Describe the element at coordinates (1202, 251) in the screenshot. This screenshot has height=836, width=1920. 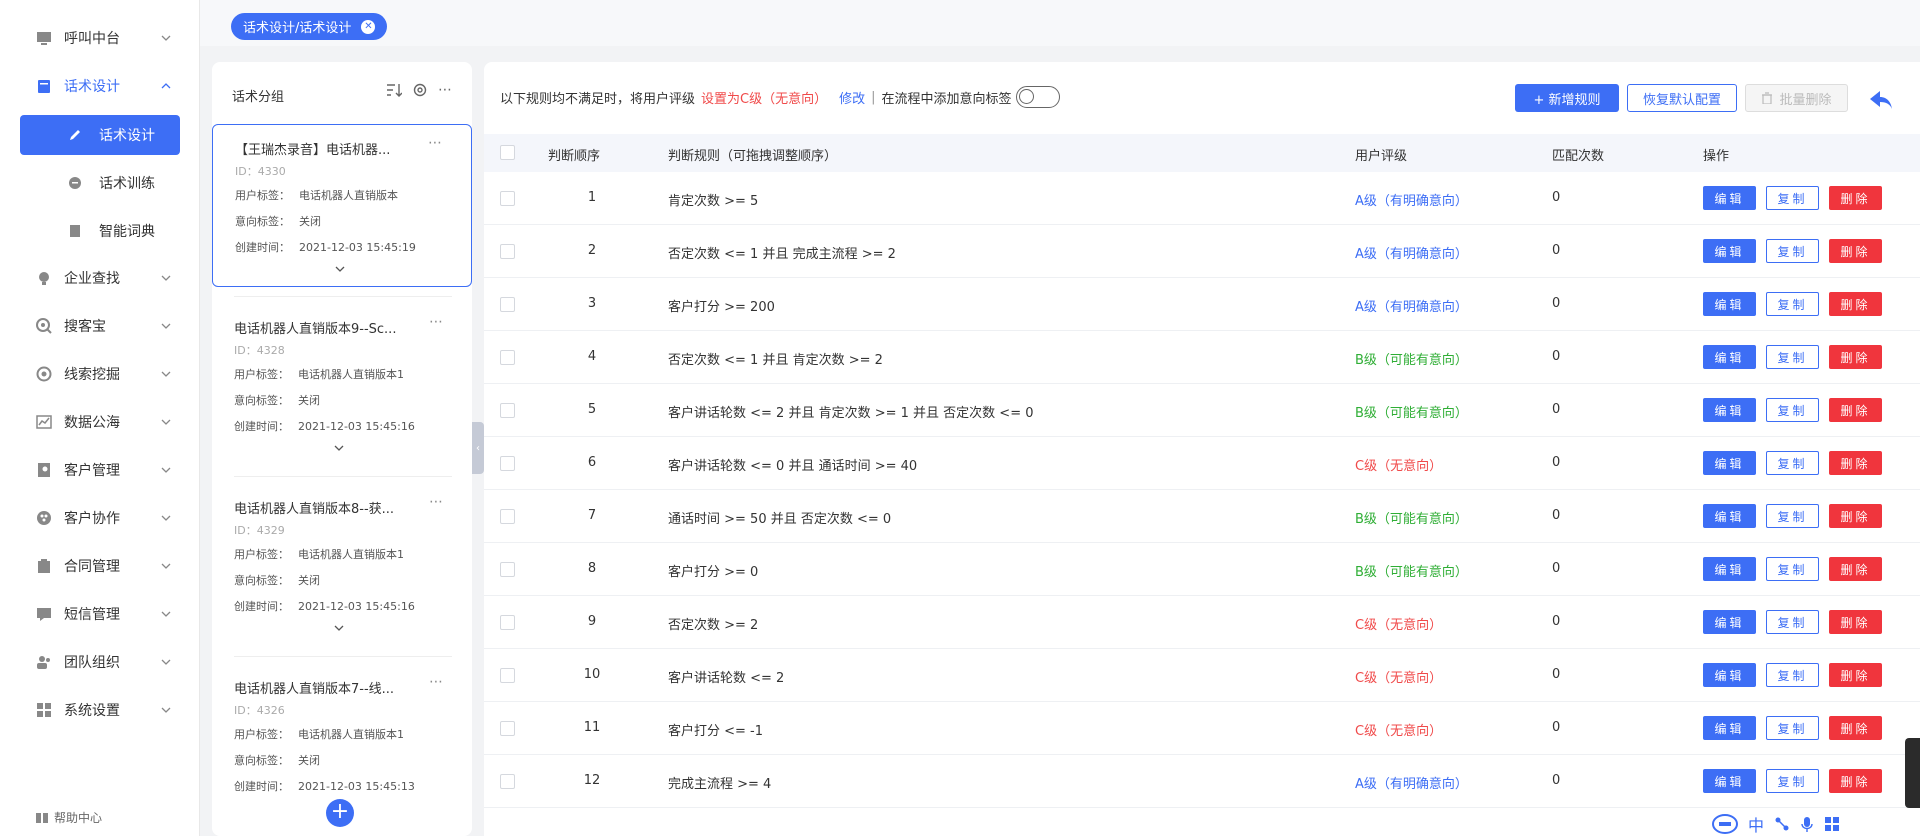
I see `table-row: 2 否定次数 <= 1 并且 完成主流程 >= 2 A级（有明确意向） 0 编辑 复制 删除` at that location.